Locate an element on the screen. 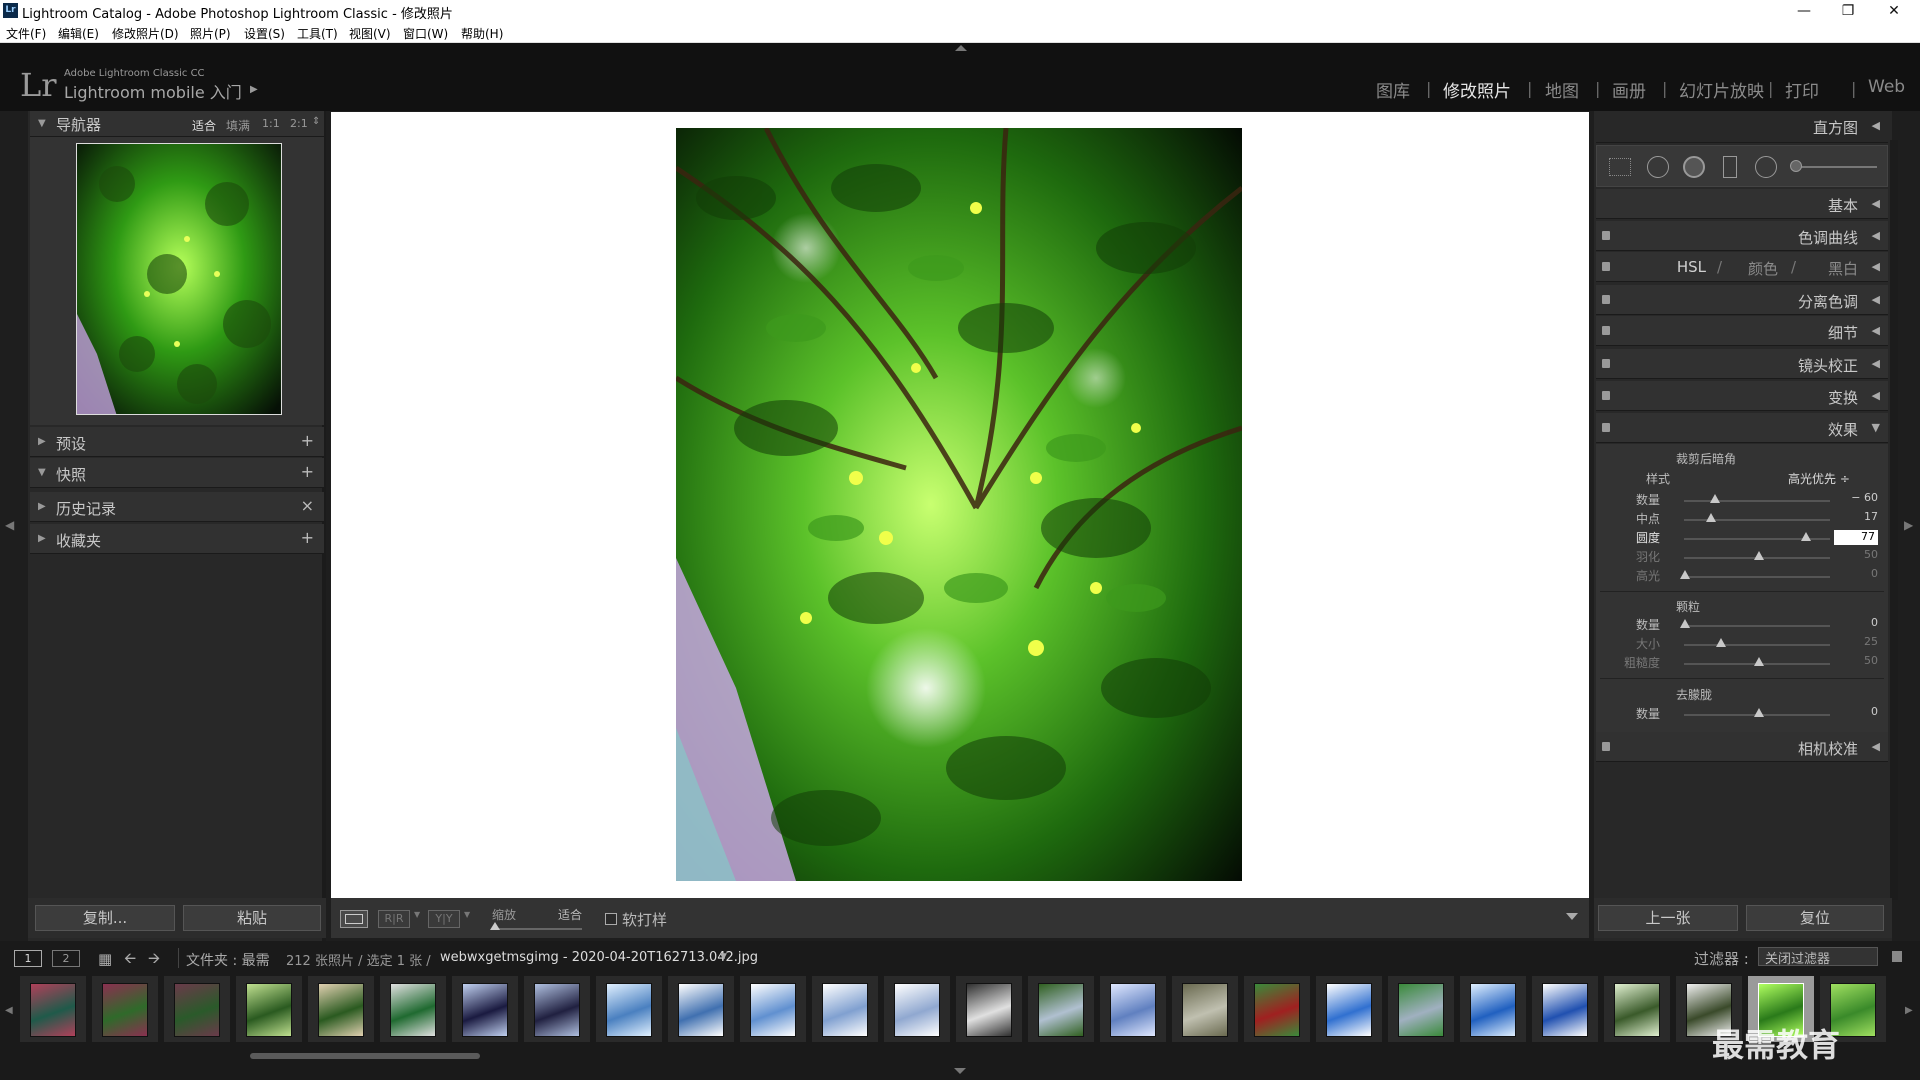  module-book: 画册 is located at coordinates (1629, 89).